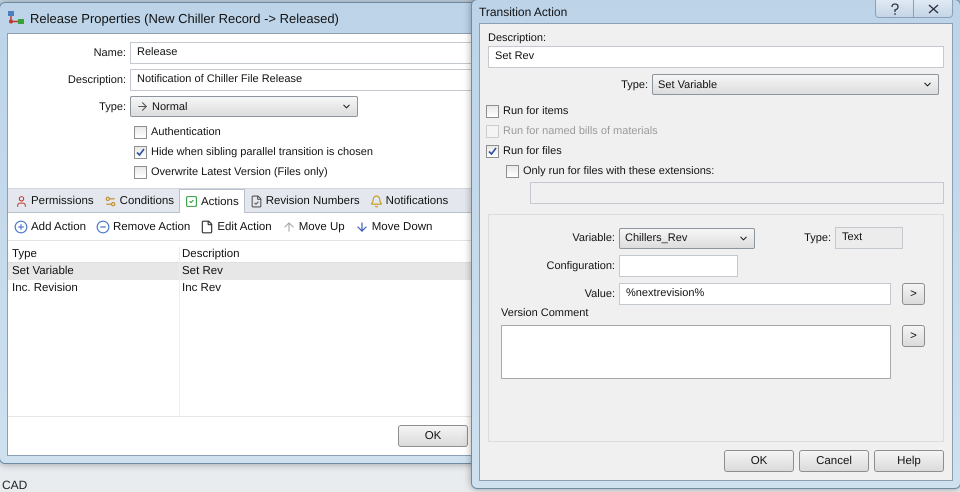  Describe the element at coordinates (581, 266) in the screenshot. I see `field-label: Configuration:` at that location.